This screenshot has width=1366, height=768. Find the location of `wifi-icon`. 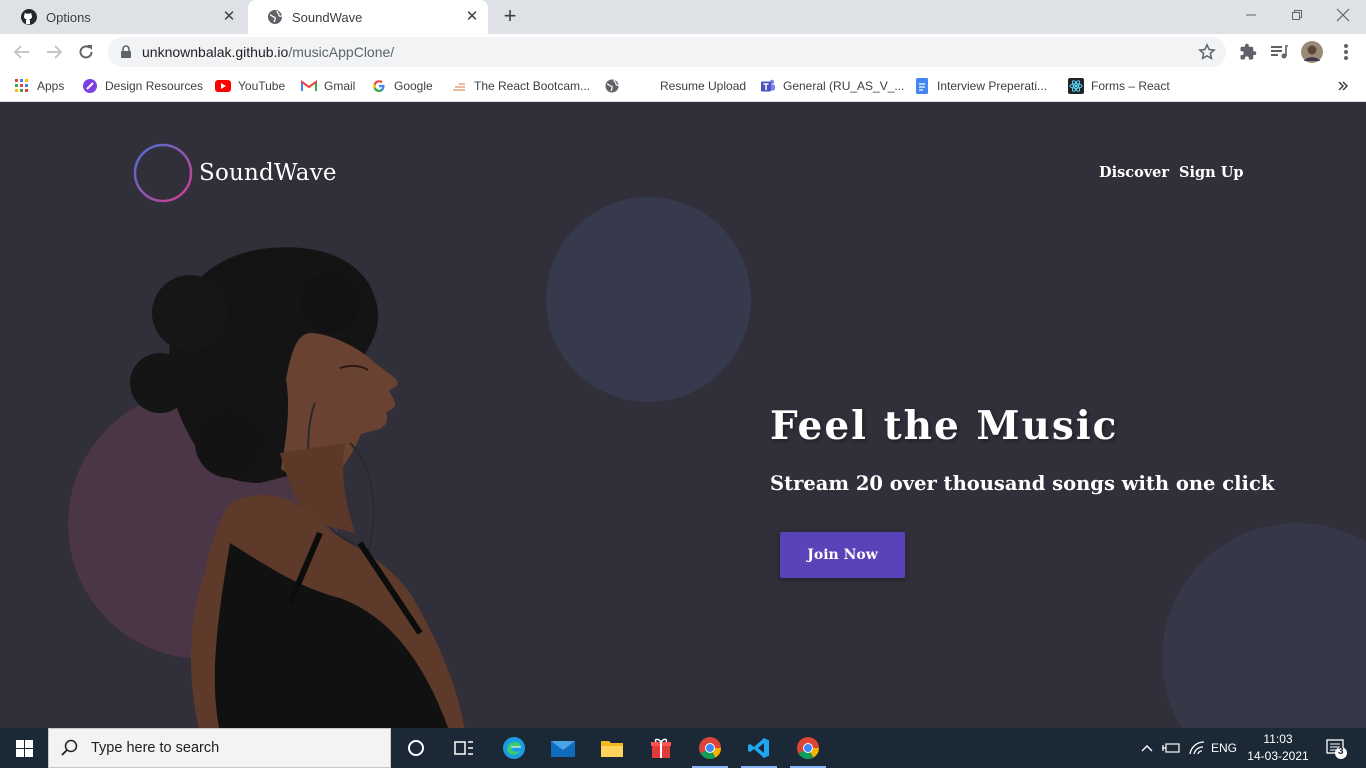

wifi-icon is located at coordinates (1197, 748).